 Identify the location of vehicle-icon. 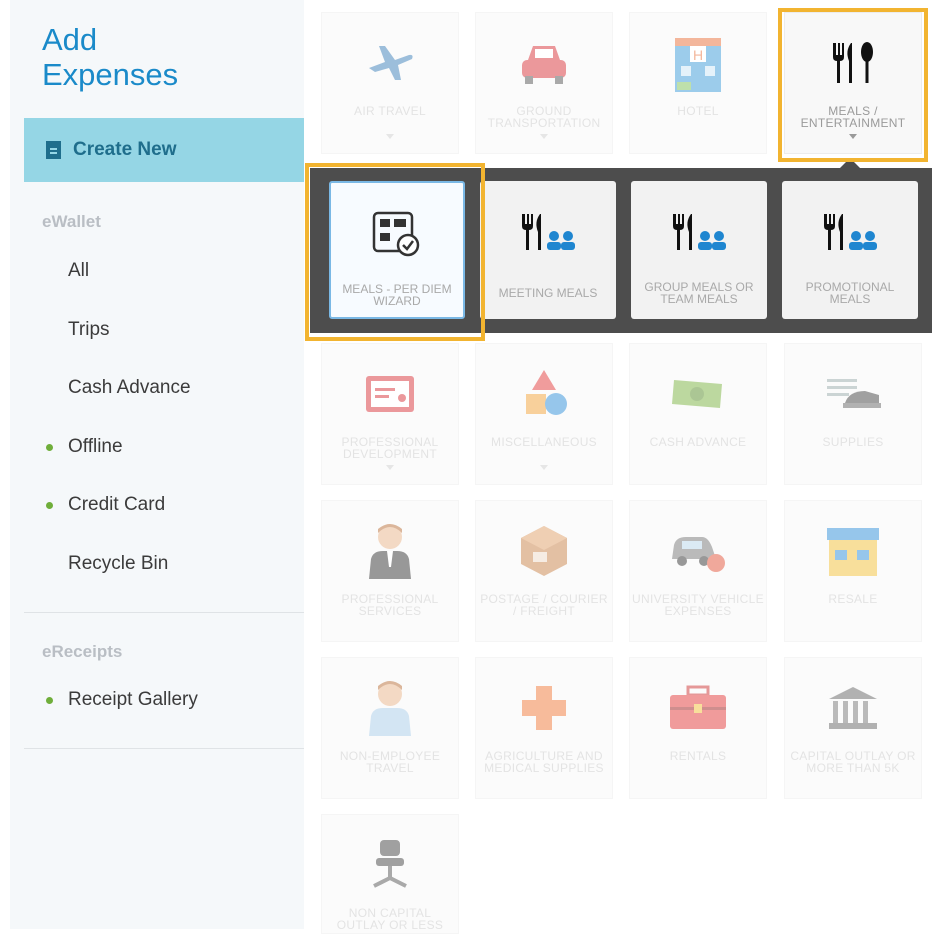
(698, 554).